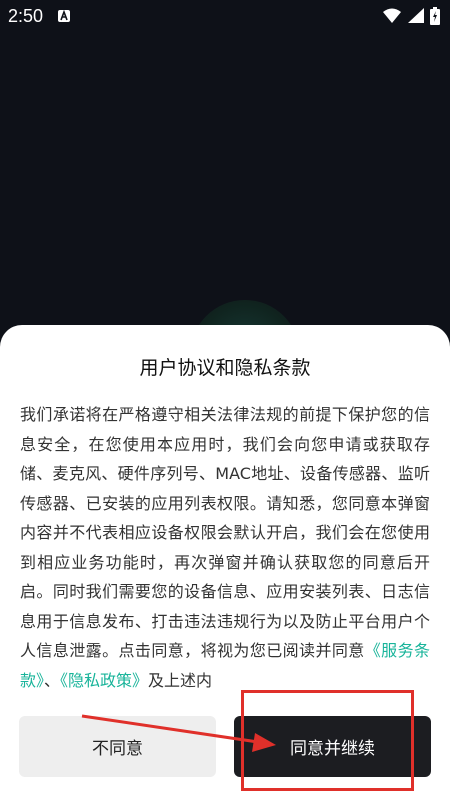 The width and height of the screenshot is (450, 800). What do you see at coordinates (117, 749) in the screenshot?
I see `decline-button-label: 不同意` at bounding box center [117, 749].